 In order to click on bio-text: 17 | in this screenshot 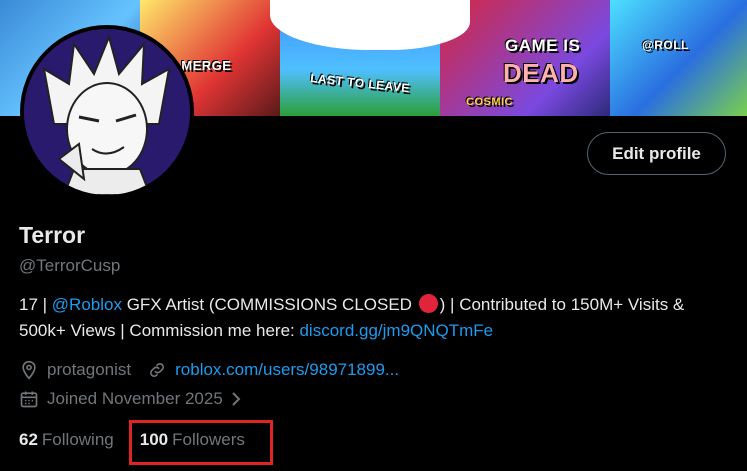, I will do `click(35, 304)`.